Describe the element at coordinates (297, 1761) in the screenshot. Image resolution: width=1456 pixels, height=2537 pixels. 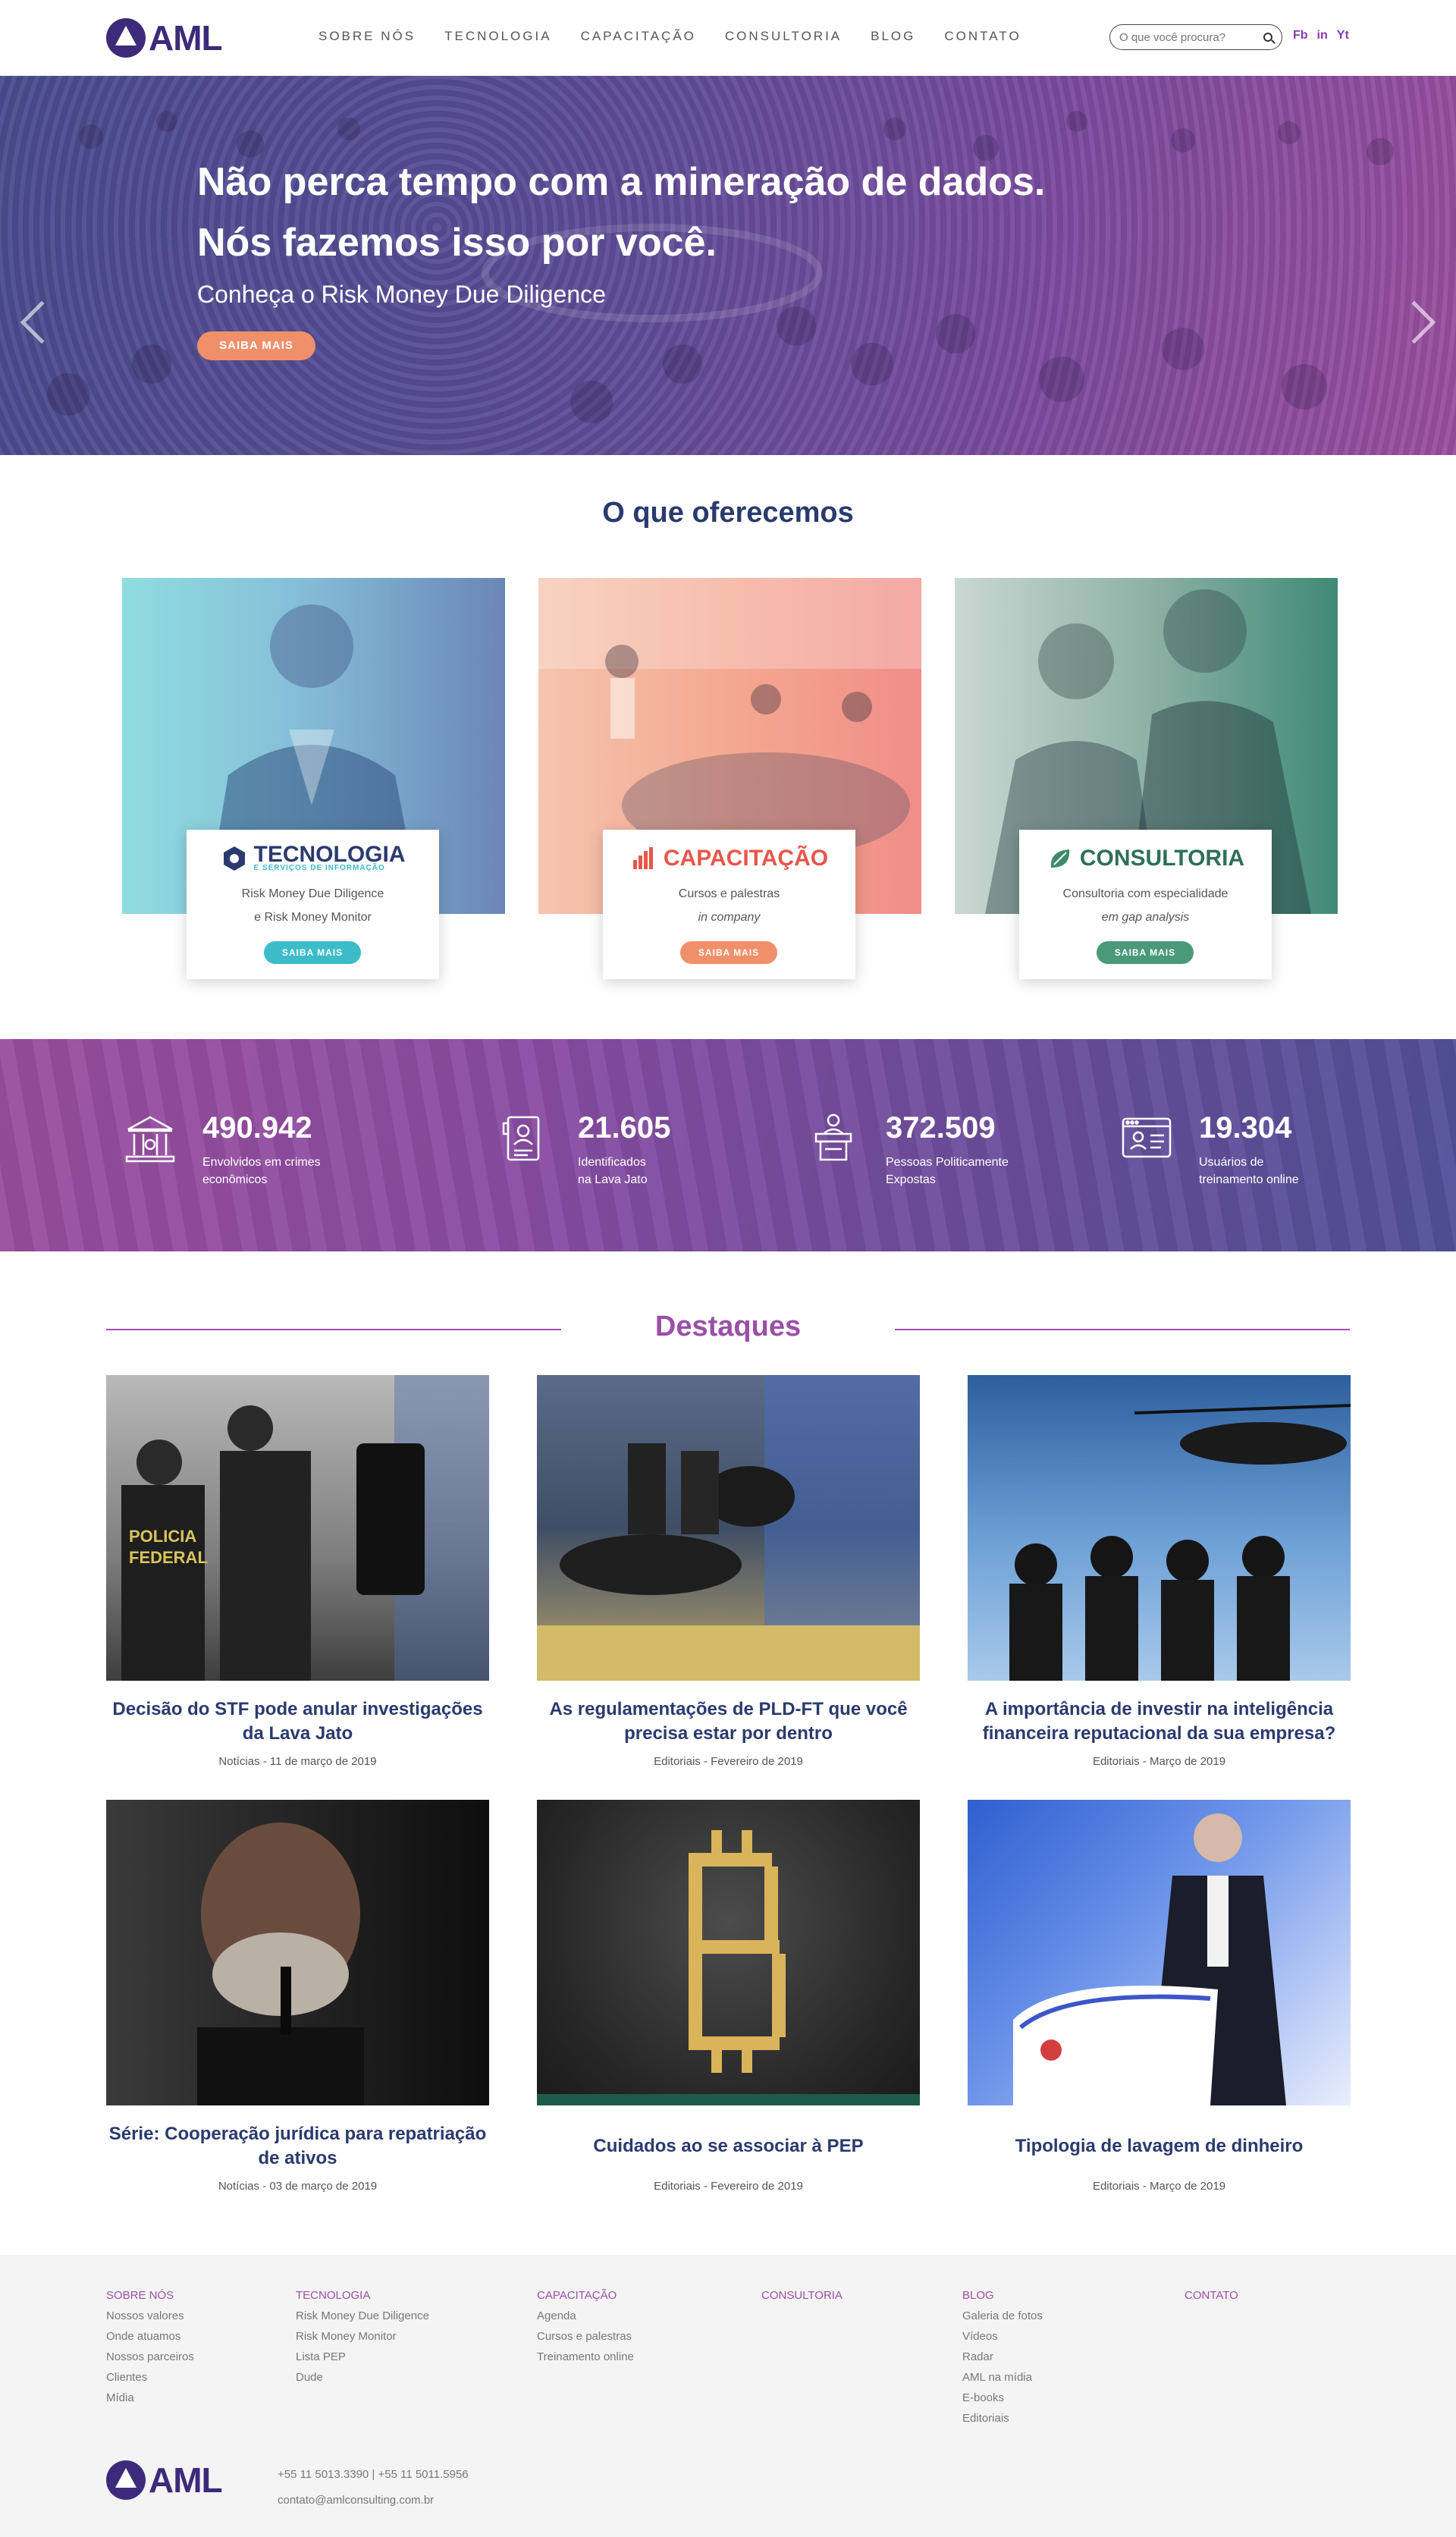
I see `news-meta: Notícias - 11 de março de 2019` at that location.